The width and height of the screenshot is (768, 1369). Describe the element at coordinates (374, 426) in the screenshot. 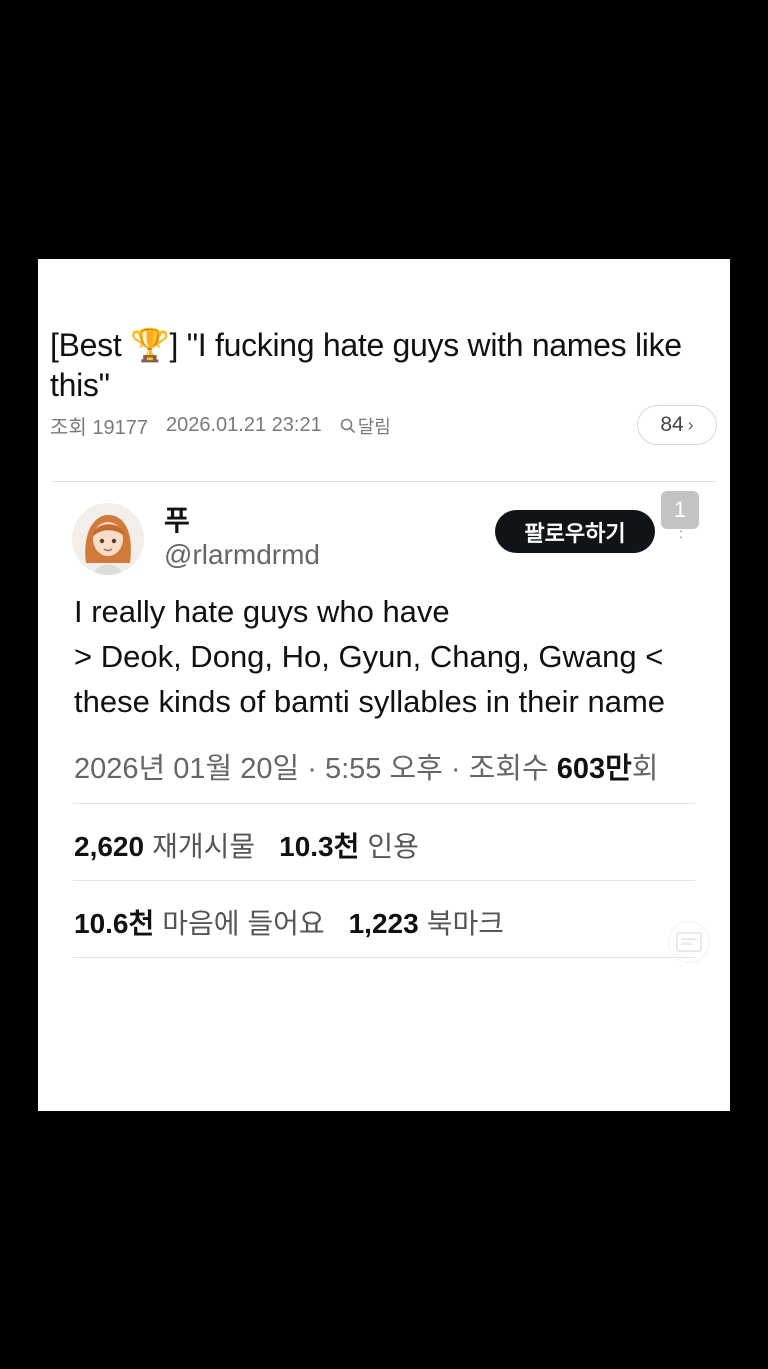

I see `search-label: 달림` at that location.